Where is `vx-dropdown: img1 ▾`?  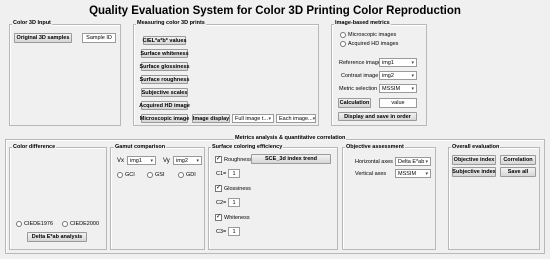
vx-dropdown: img1 ▾ is located at coordinates (141, 160).